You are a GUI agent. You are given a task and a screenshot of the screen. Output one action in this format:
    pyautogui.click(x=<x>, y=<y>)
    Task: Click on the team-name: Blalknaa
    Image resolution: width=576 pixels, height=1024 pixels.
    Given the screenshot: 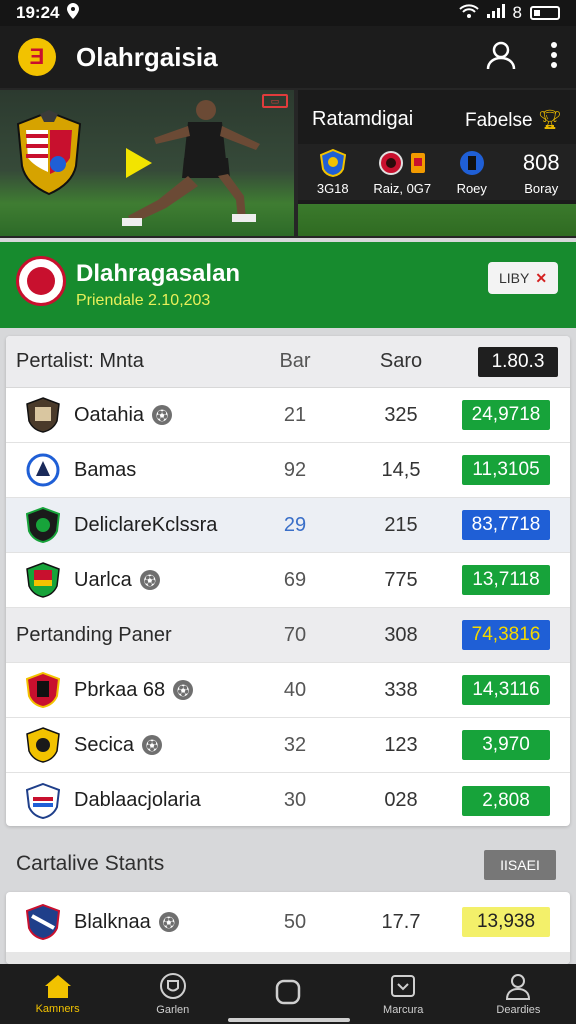 What is the action you would take?
    pyautogui.click(x=112, y=921)
    